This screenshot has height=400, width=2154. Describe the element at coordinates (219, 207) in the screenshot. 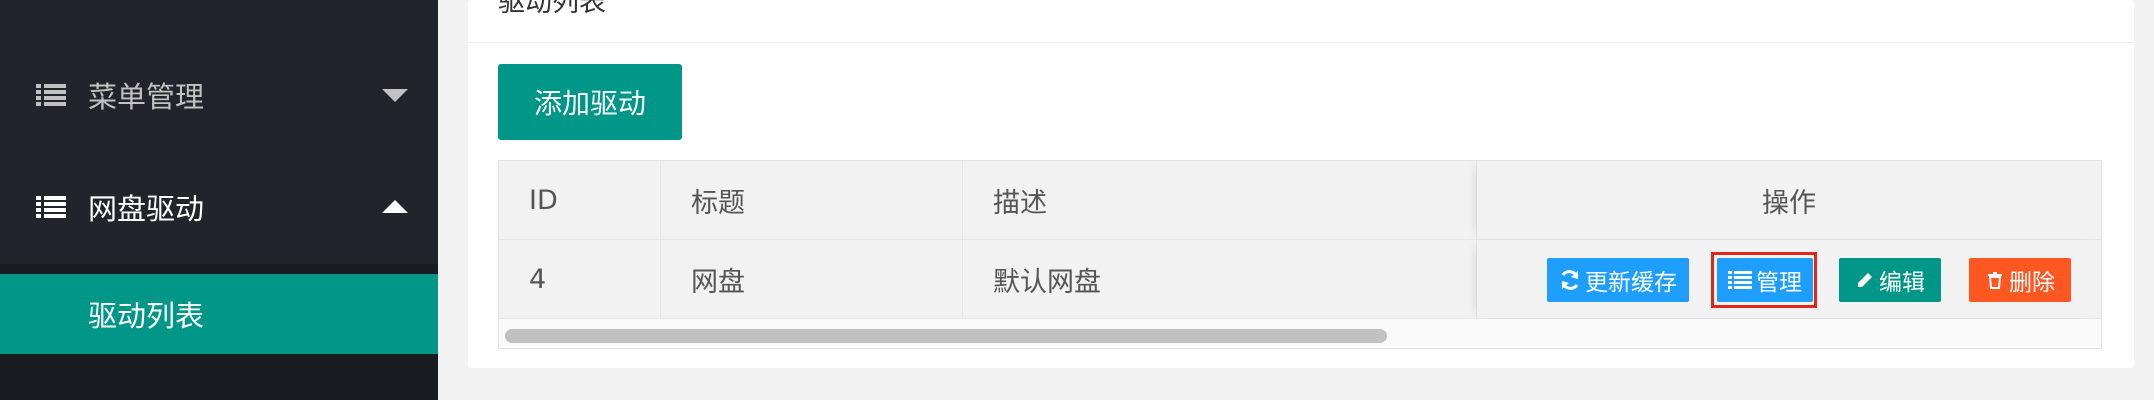

I see `sidebar-item-disk-driver: 网盘驱动` at that location.